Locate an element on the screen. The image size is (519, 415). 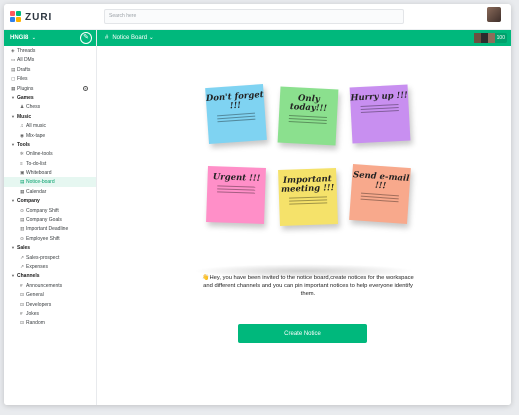
sidebar-item: ⊙ Company Shift is located at coordinates (50, 210).